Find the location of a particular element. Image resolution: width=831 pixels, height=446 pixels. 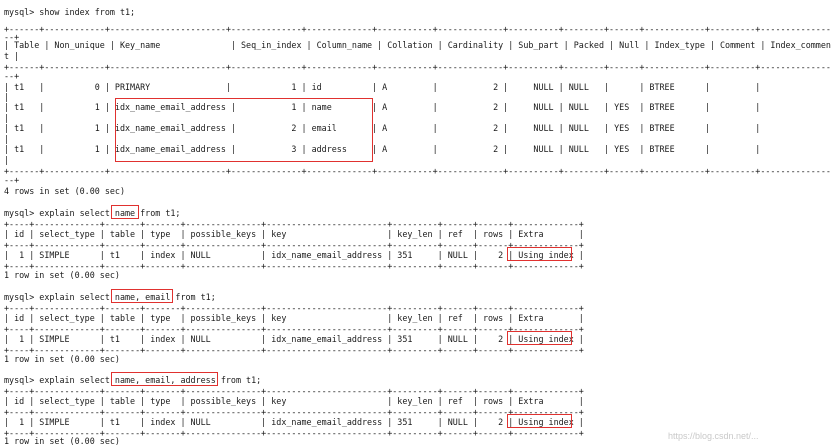

result-summary: 4 rows in set (0.00 sec) is located at coordinates (65, 191).